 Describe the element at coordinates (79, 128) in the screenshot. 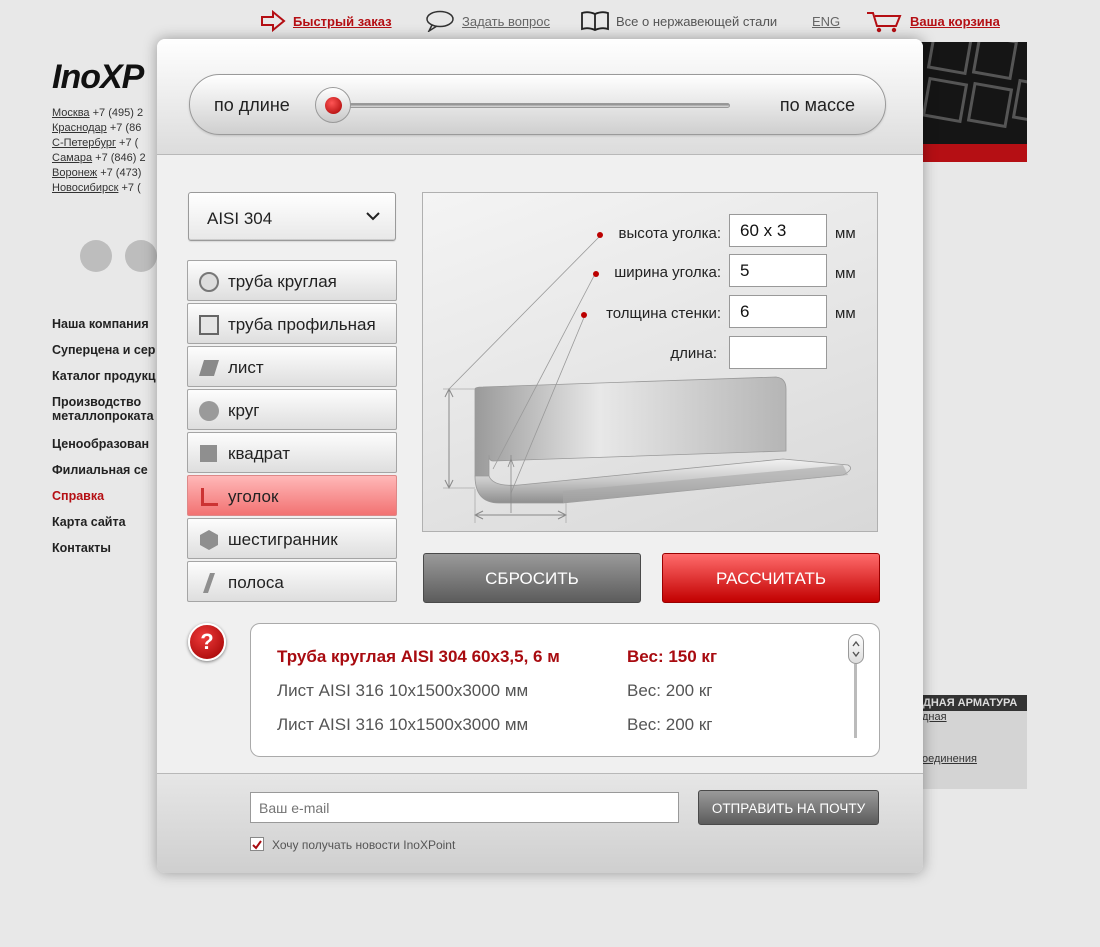

I see `city-link: Краснодар` at that location.